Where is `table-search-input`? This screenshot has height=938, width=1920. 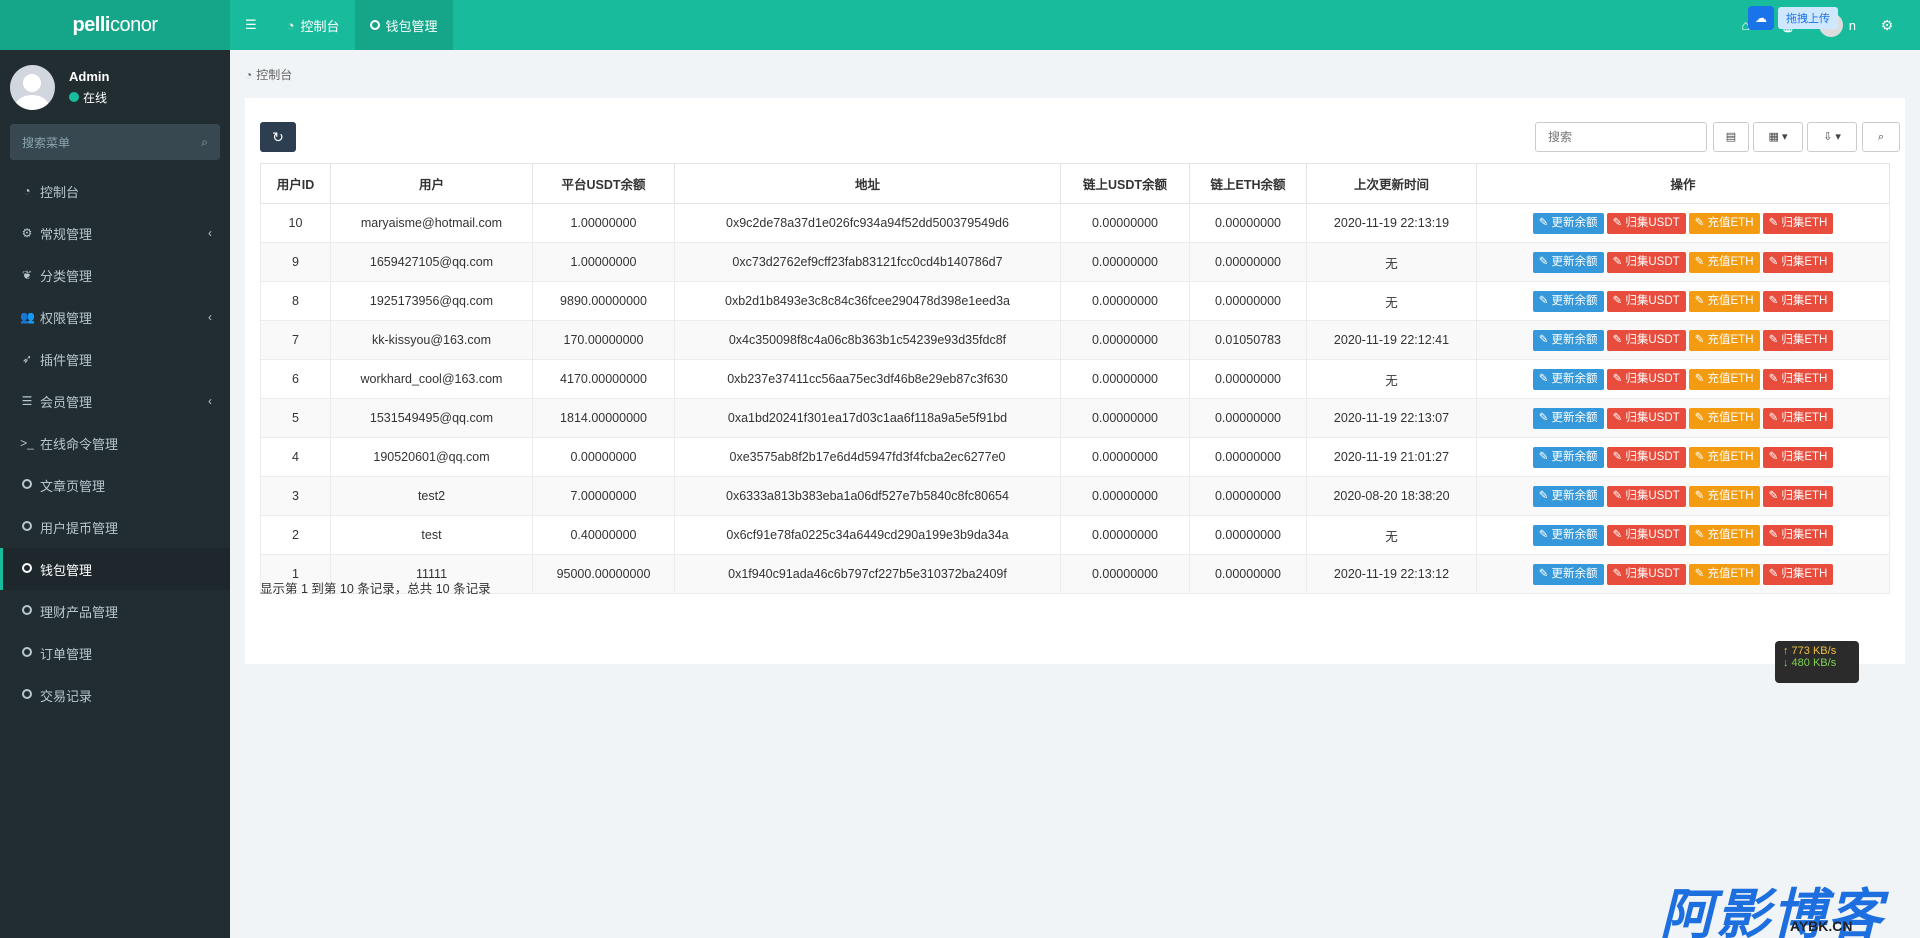 table-search-input is located at coordinates (1621, 137).